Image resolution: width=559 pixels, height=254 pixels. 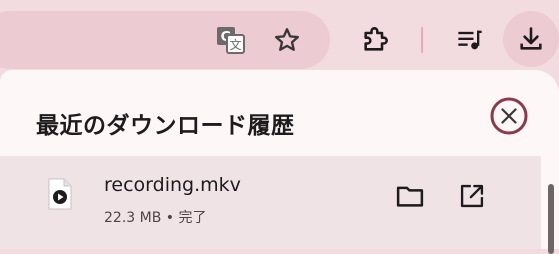 I want to click on file-name: recording.mkv, so click(x=172, y=185).